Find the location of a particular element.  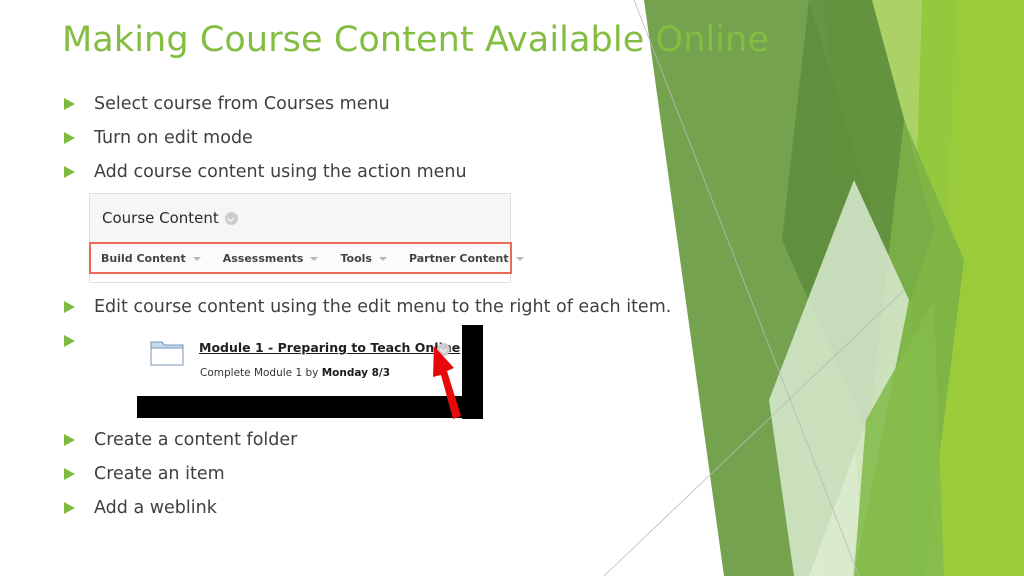

module-title-link: Module 1 - Preparing to Teach Online is located at coordinates (329, 347).